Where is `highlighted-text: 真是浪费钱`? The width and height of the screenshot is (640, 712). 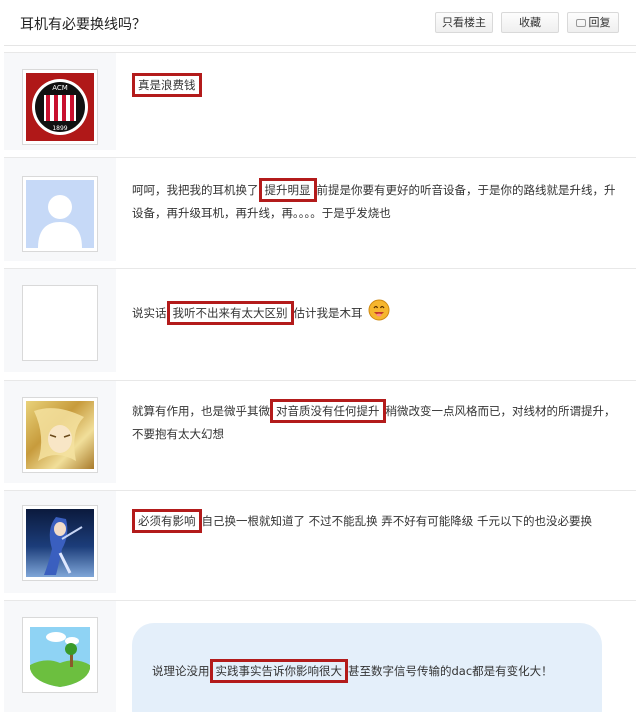 highlighted-text: 真是浪费钱 is located at coordinates (167, 85).